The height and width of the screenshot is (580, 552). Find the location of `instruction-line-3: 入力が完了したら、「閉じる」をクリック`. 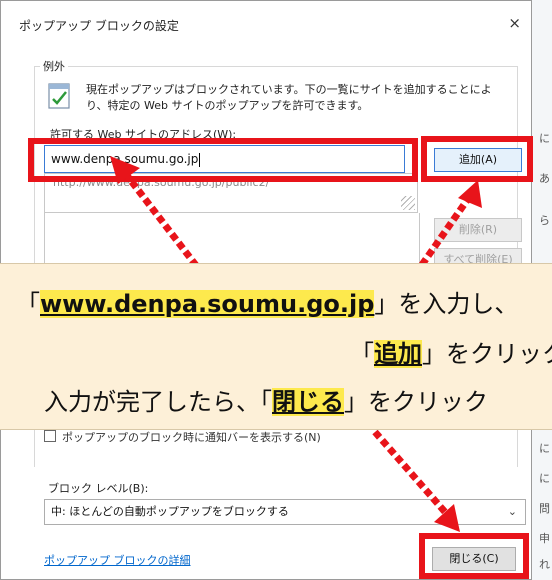

instruction-line-3: 入力が完了したら、「閉じる」をクリック is located at coordinates (266, 399).